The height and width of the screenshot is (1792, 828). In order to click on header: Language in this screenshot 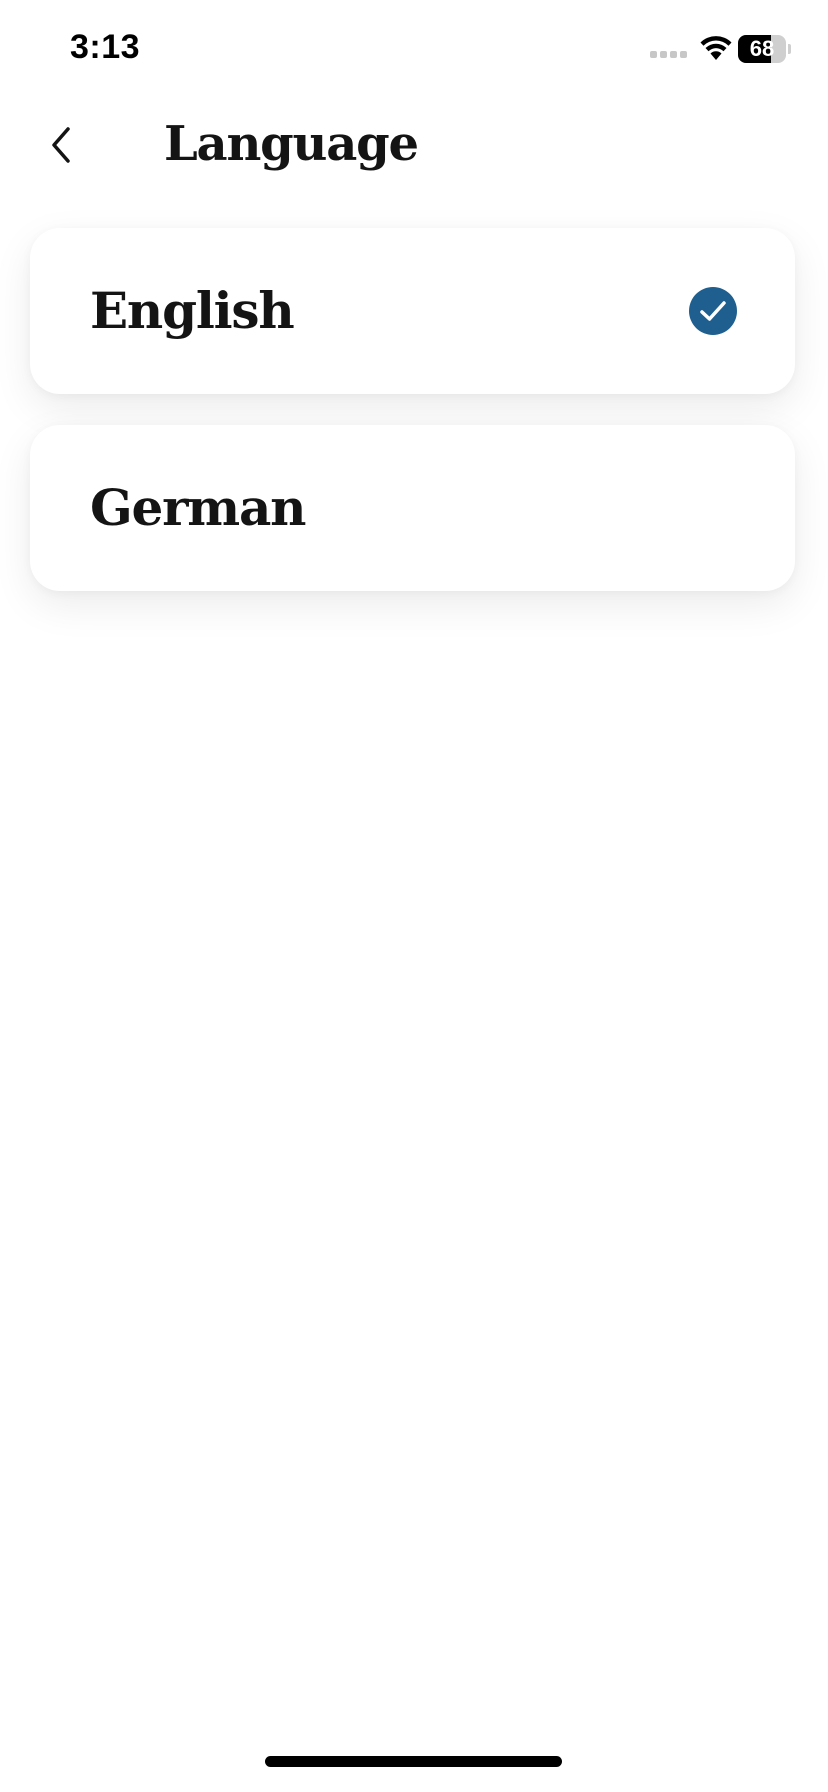, I will do `click(414, 150)`.